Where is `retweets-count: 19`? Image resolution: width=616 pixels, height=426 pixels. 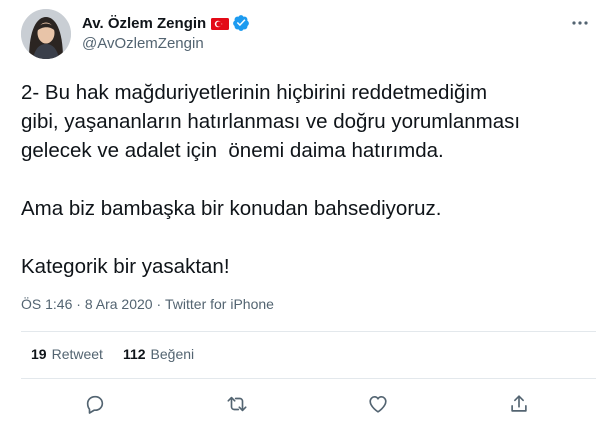 retweets-count: 19 is located at coordinates (39, 354).